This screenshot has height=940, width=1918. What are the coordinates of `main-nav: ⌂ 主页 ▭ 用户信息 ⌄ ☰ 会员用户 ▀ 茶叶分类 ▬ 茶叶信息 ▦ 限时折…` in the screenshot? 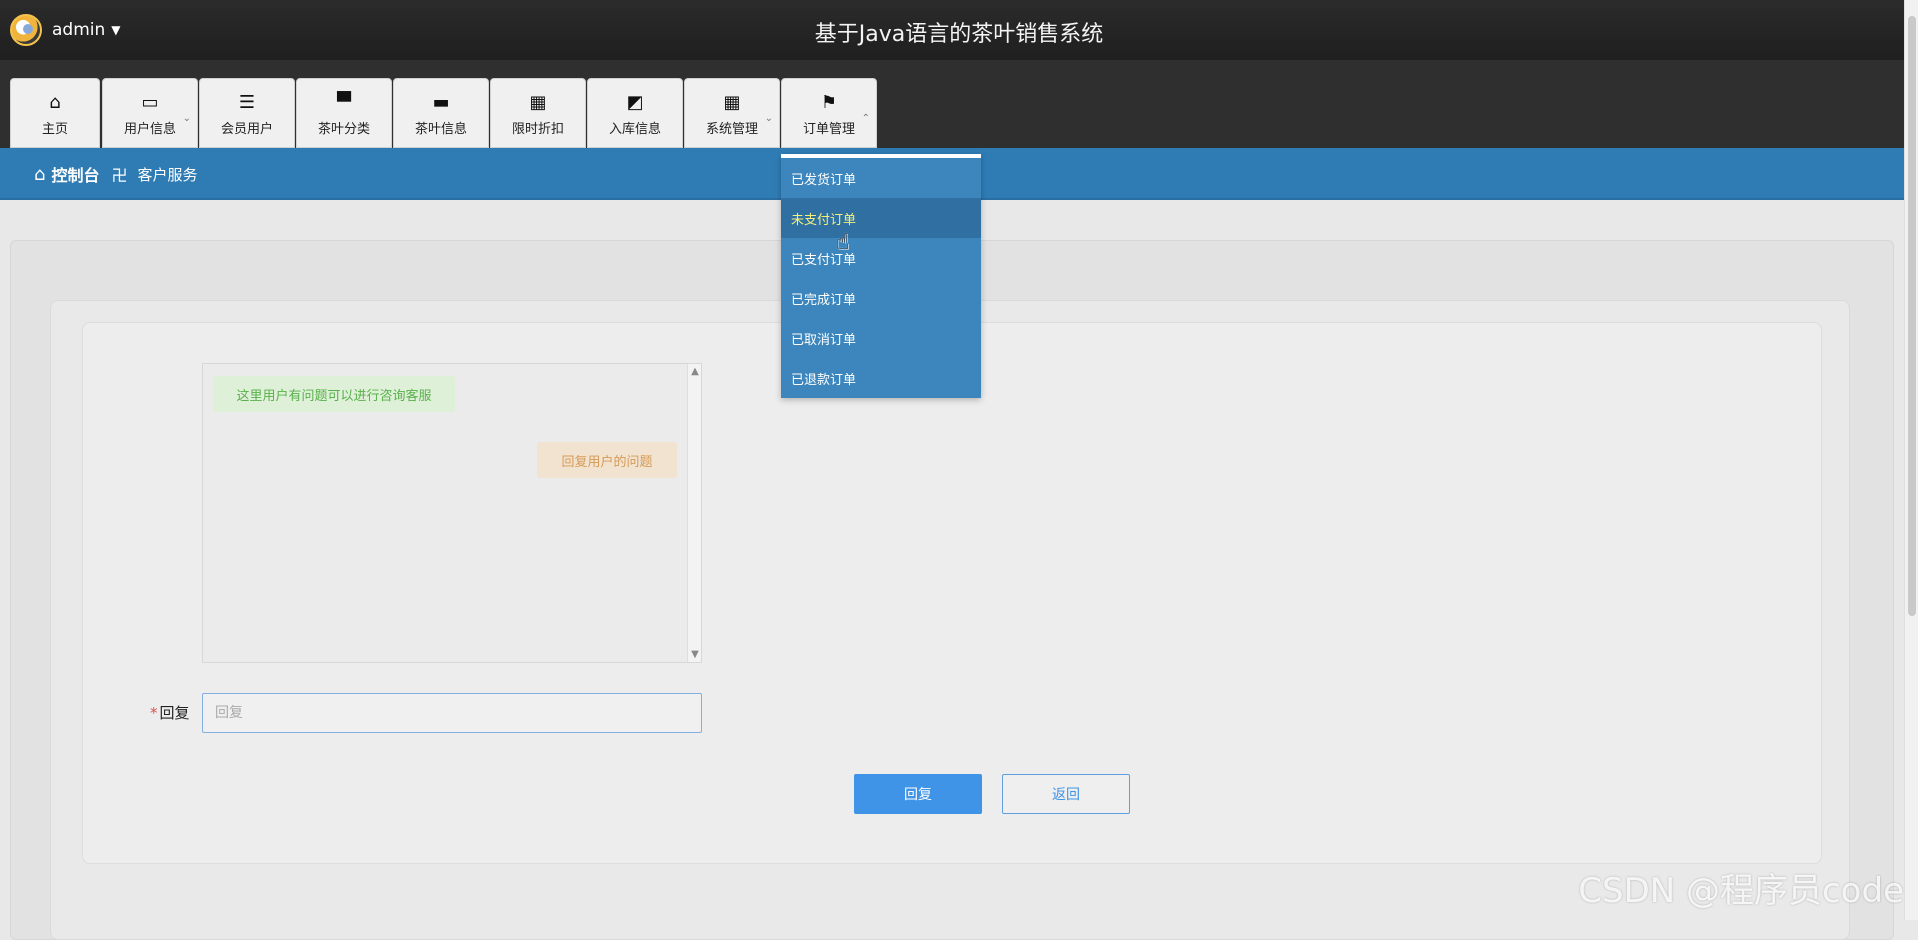 It's located at (959, 104).